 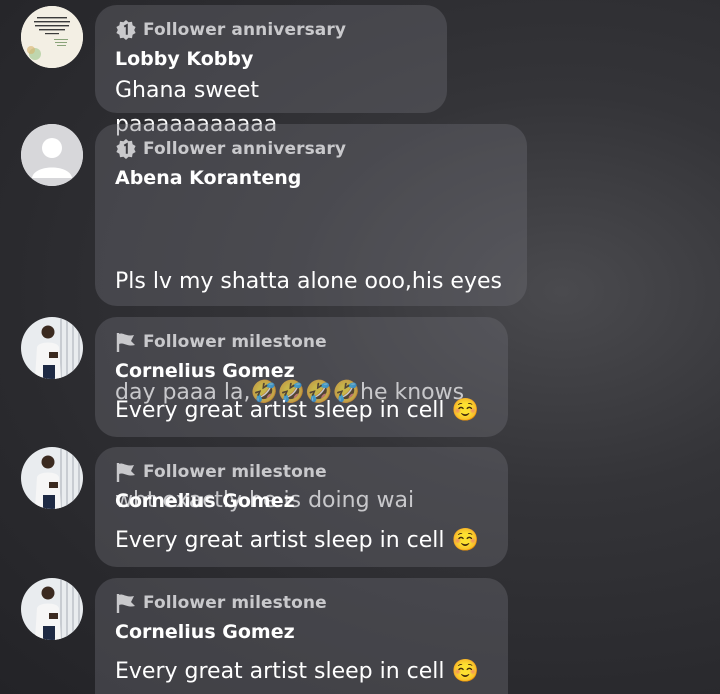 I want to click on commenter-name: Lobby Kobby, so click(x=271, y=59).